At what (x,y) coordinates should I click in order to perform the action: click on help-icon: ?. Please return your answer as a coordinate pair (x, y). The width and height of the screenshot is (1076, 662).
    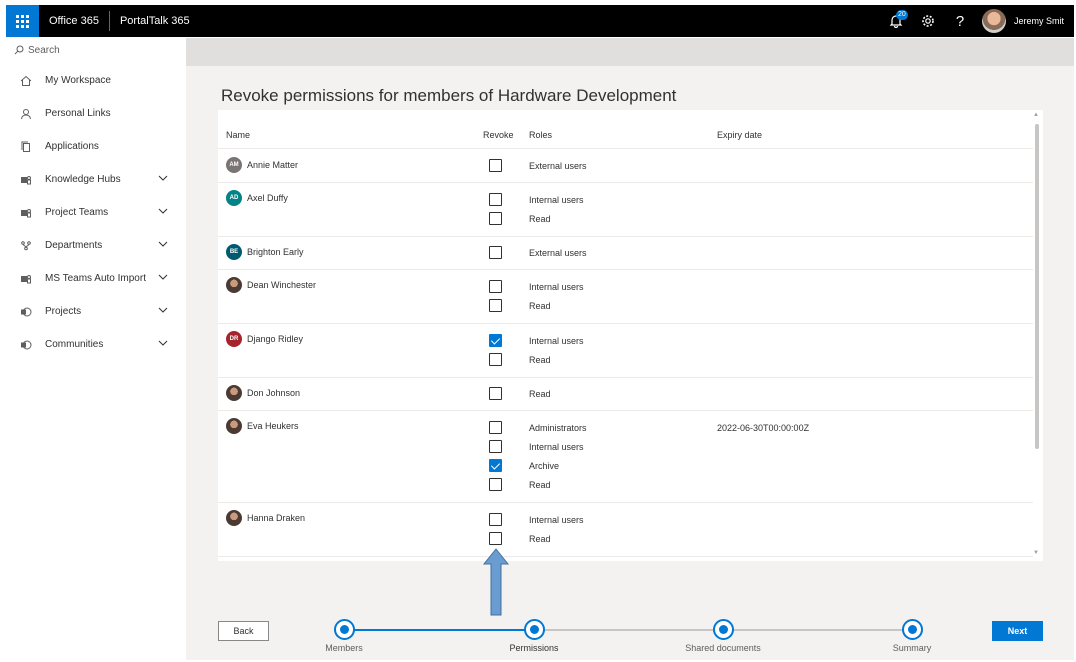
    Looking at the image, I should click on (960, 21).